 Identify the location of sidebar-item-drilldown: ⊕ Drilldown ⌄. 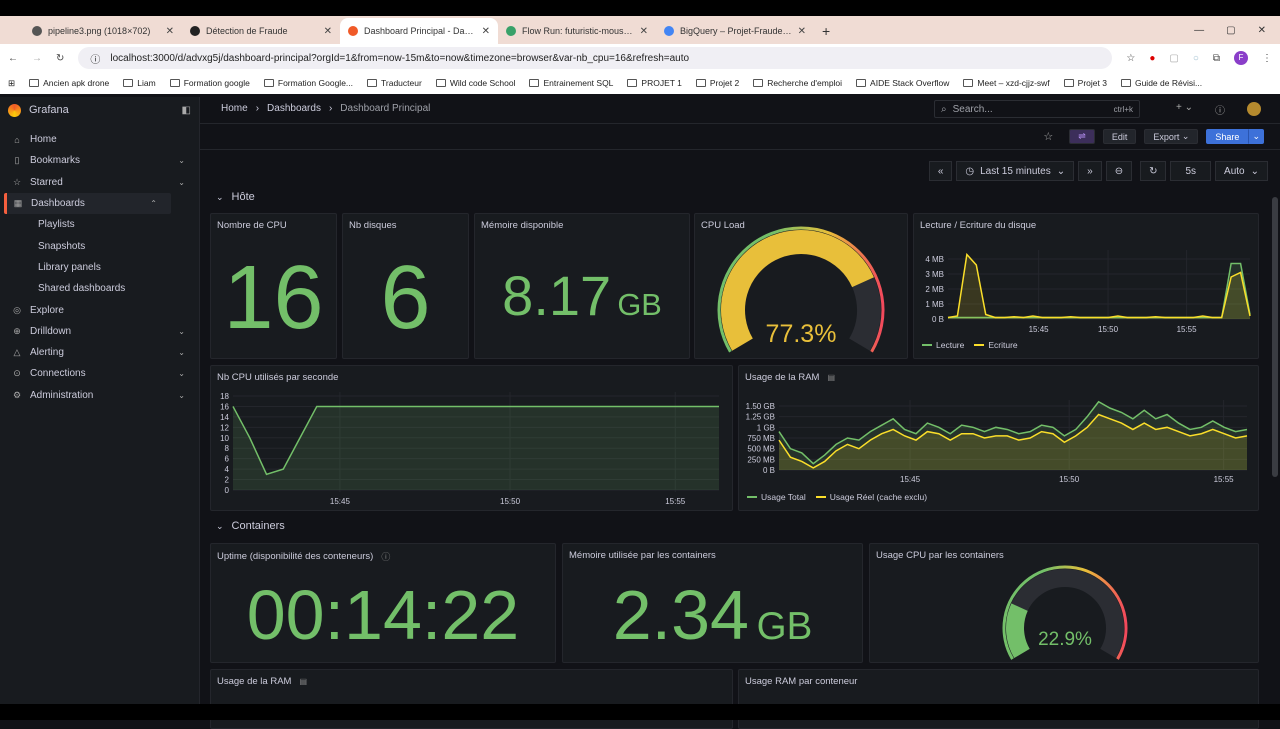
(99, 331).